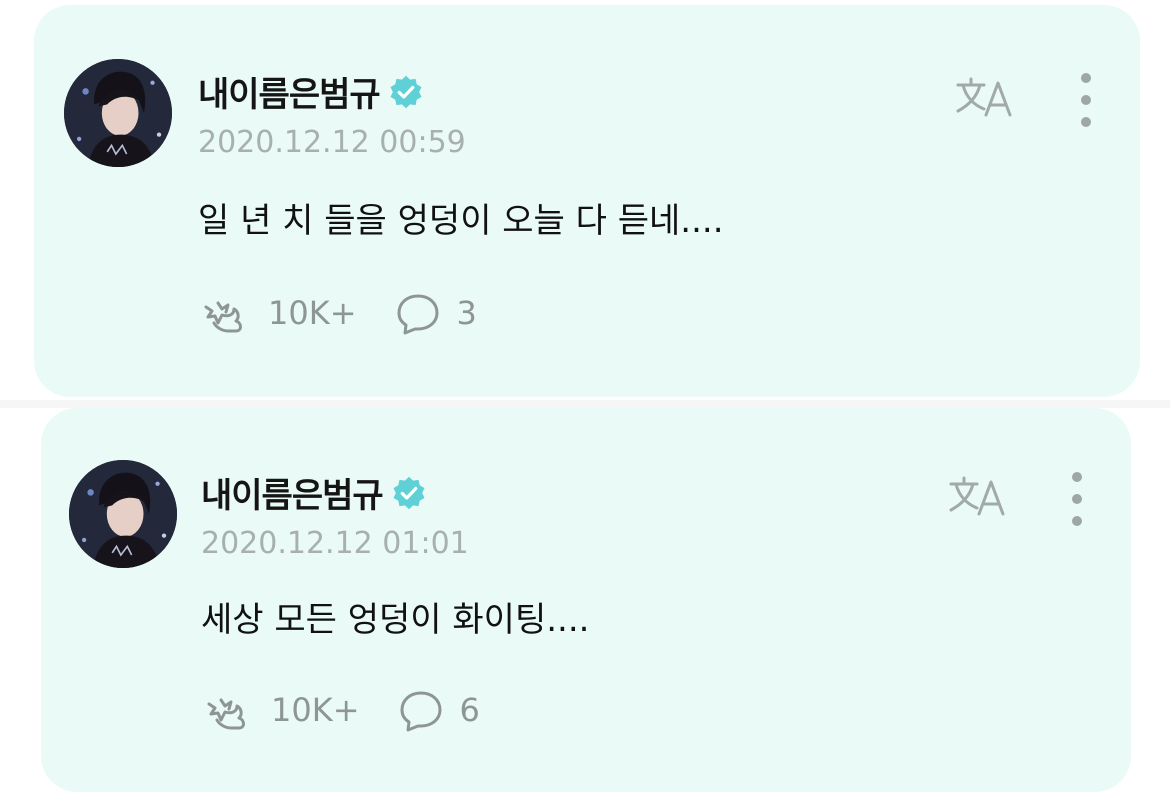  Describe the element at coordinates (585, 404) in the screenshot. I see `divider` at that location.